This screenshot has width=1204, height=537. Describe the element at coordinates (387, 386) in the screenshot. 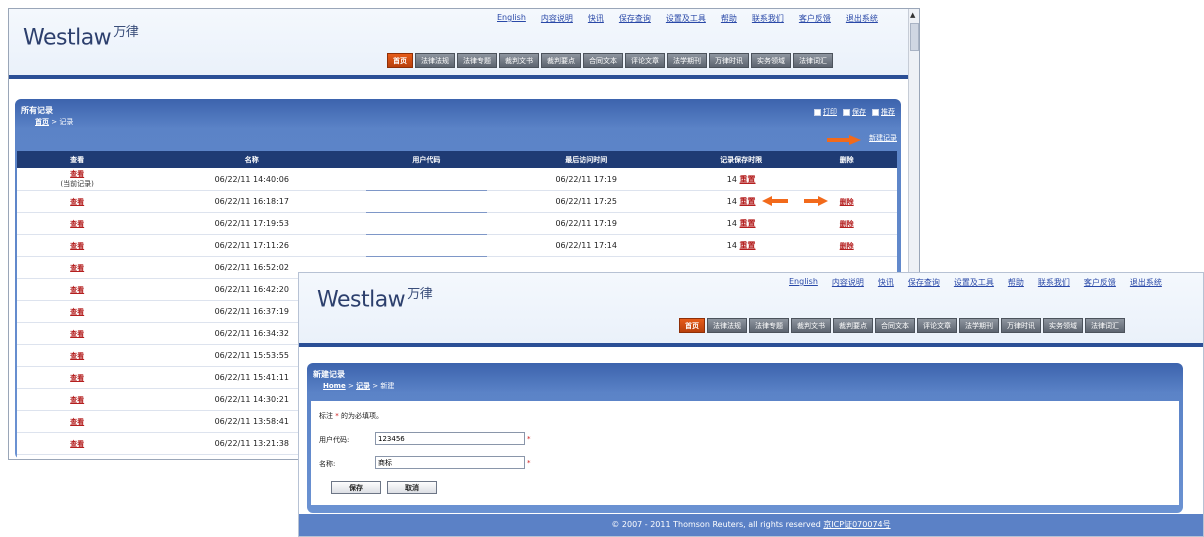

I see `breadcrumb-current-2: 新建` at that location.